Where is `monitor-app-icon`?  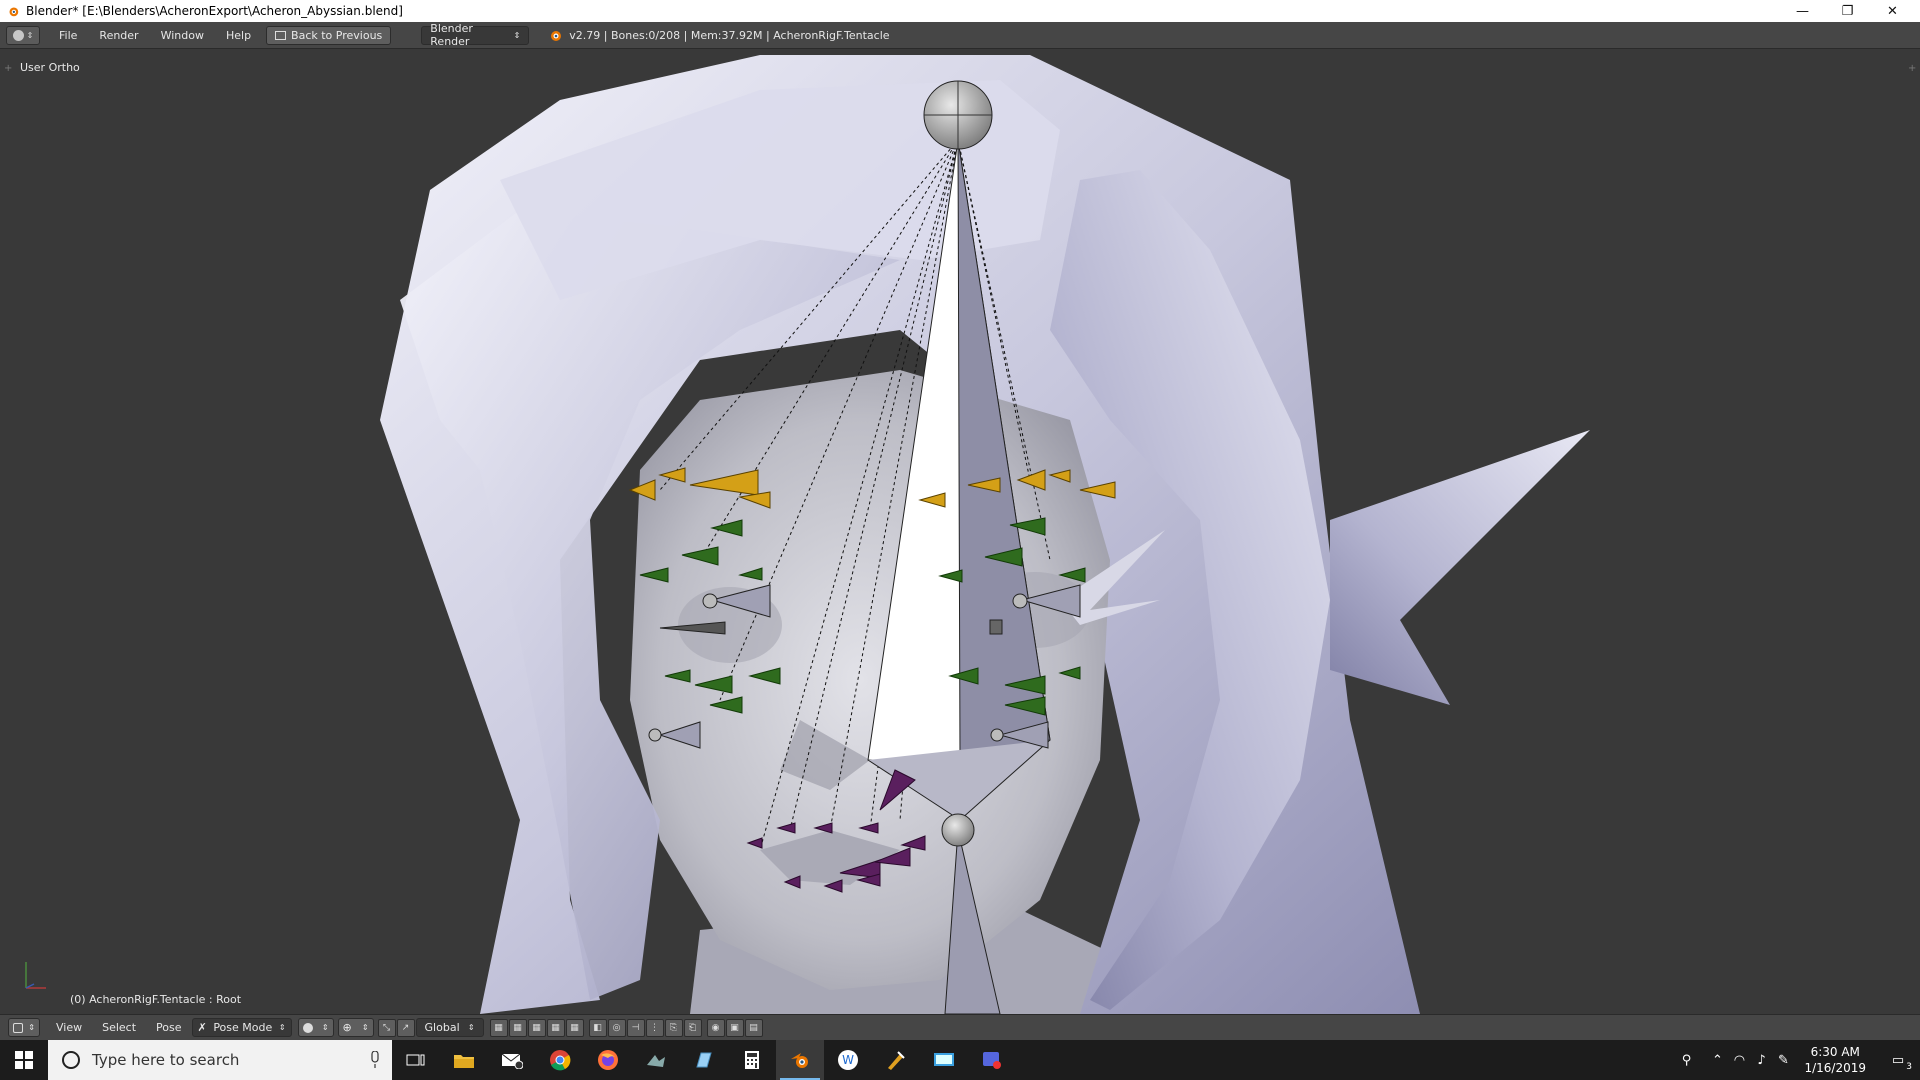 monitor-app-icon is located at coordinates (944, 1060).